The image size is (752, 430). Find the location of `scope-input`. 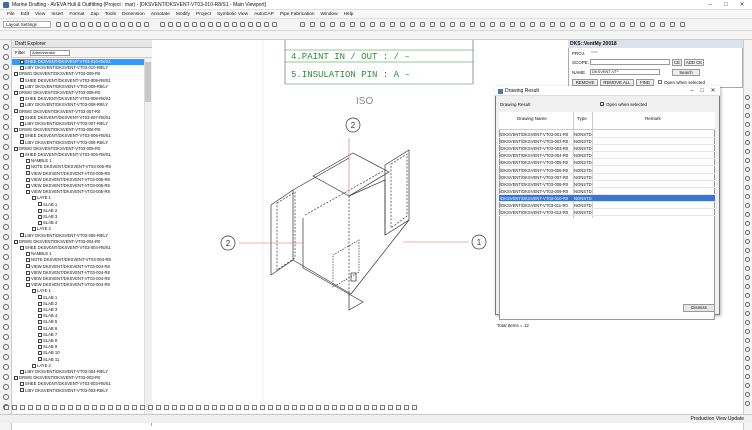

scope-input is located at coordinates (630, 62).